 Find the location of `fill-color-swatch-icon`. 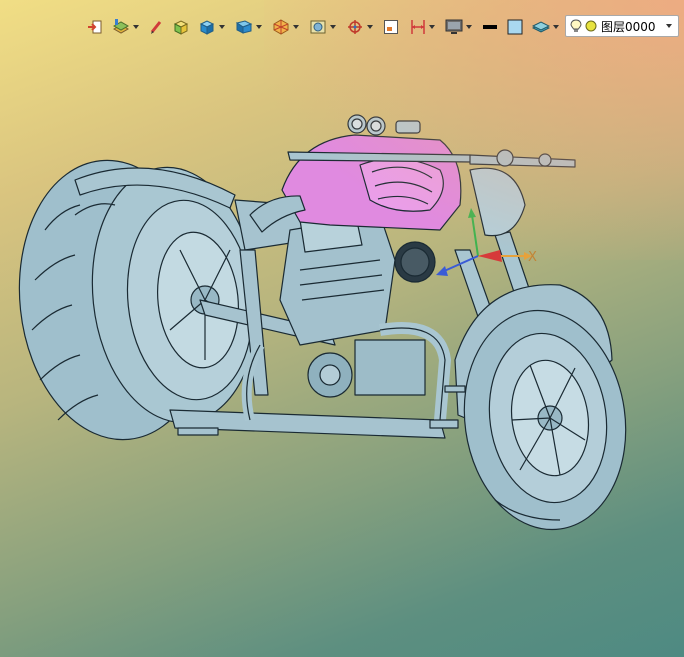

fill-color-swatch-icon is located at coordinates (515, 27).